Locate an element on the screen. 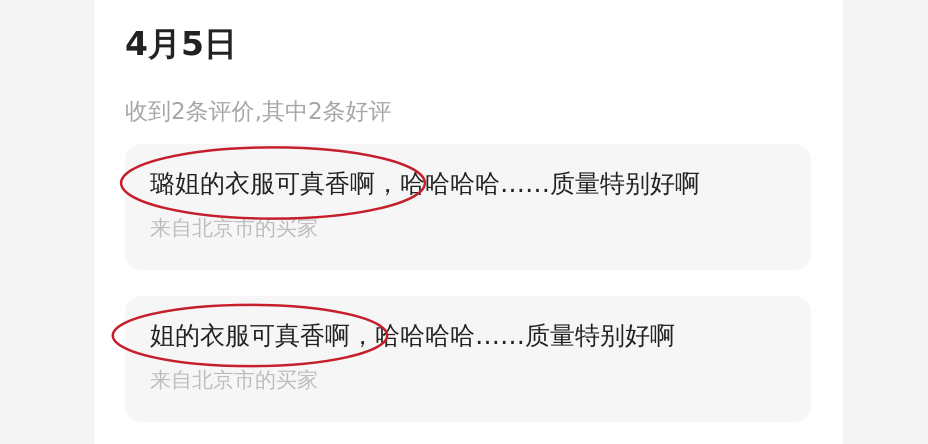  review-text: 璐姐的衣服可真香啊，哈哈哈哈……质量特别好啊 is located at coordinates (425, 184).